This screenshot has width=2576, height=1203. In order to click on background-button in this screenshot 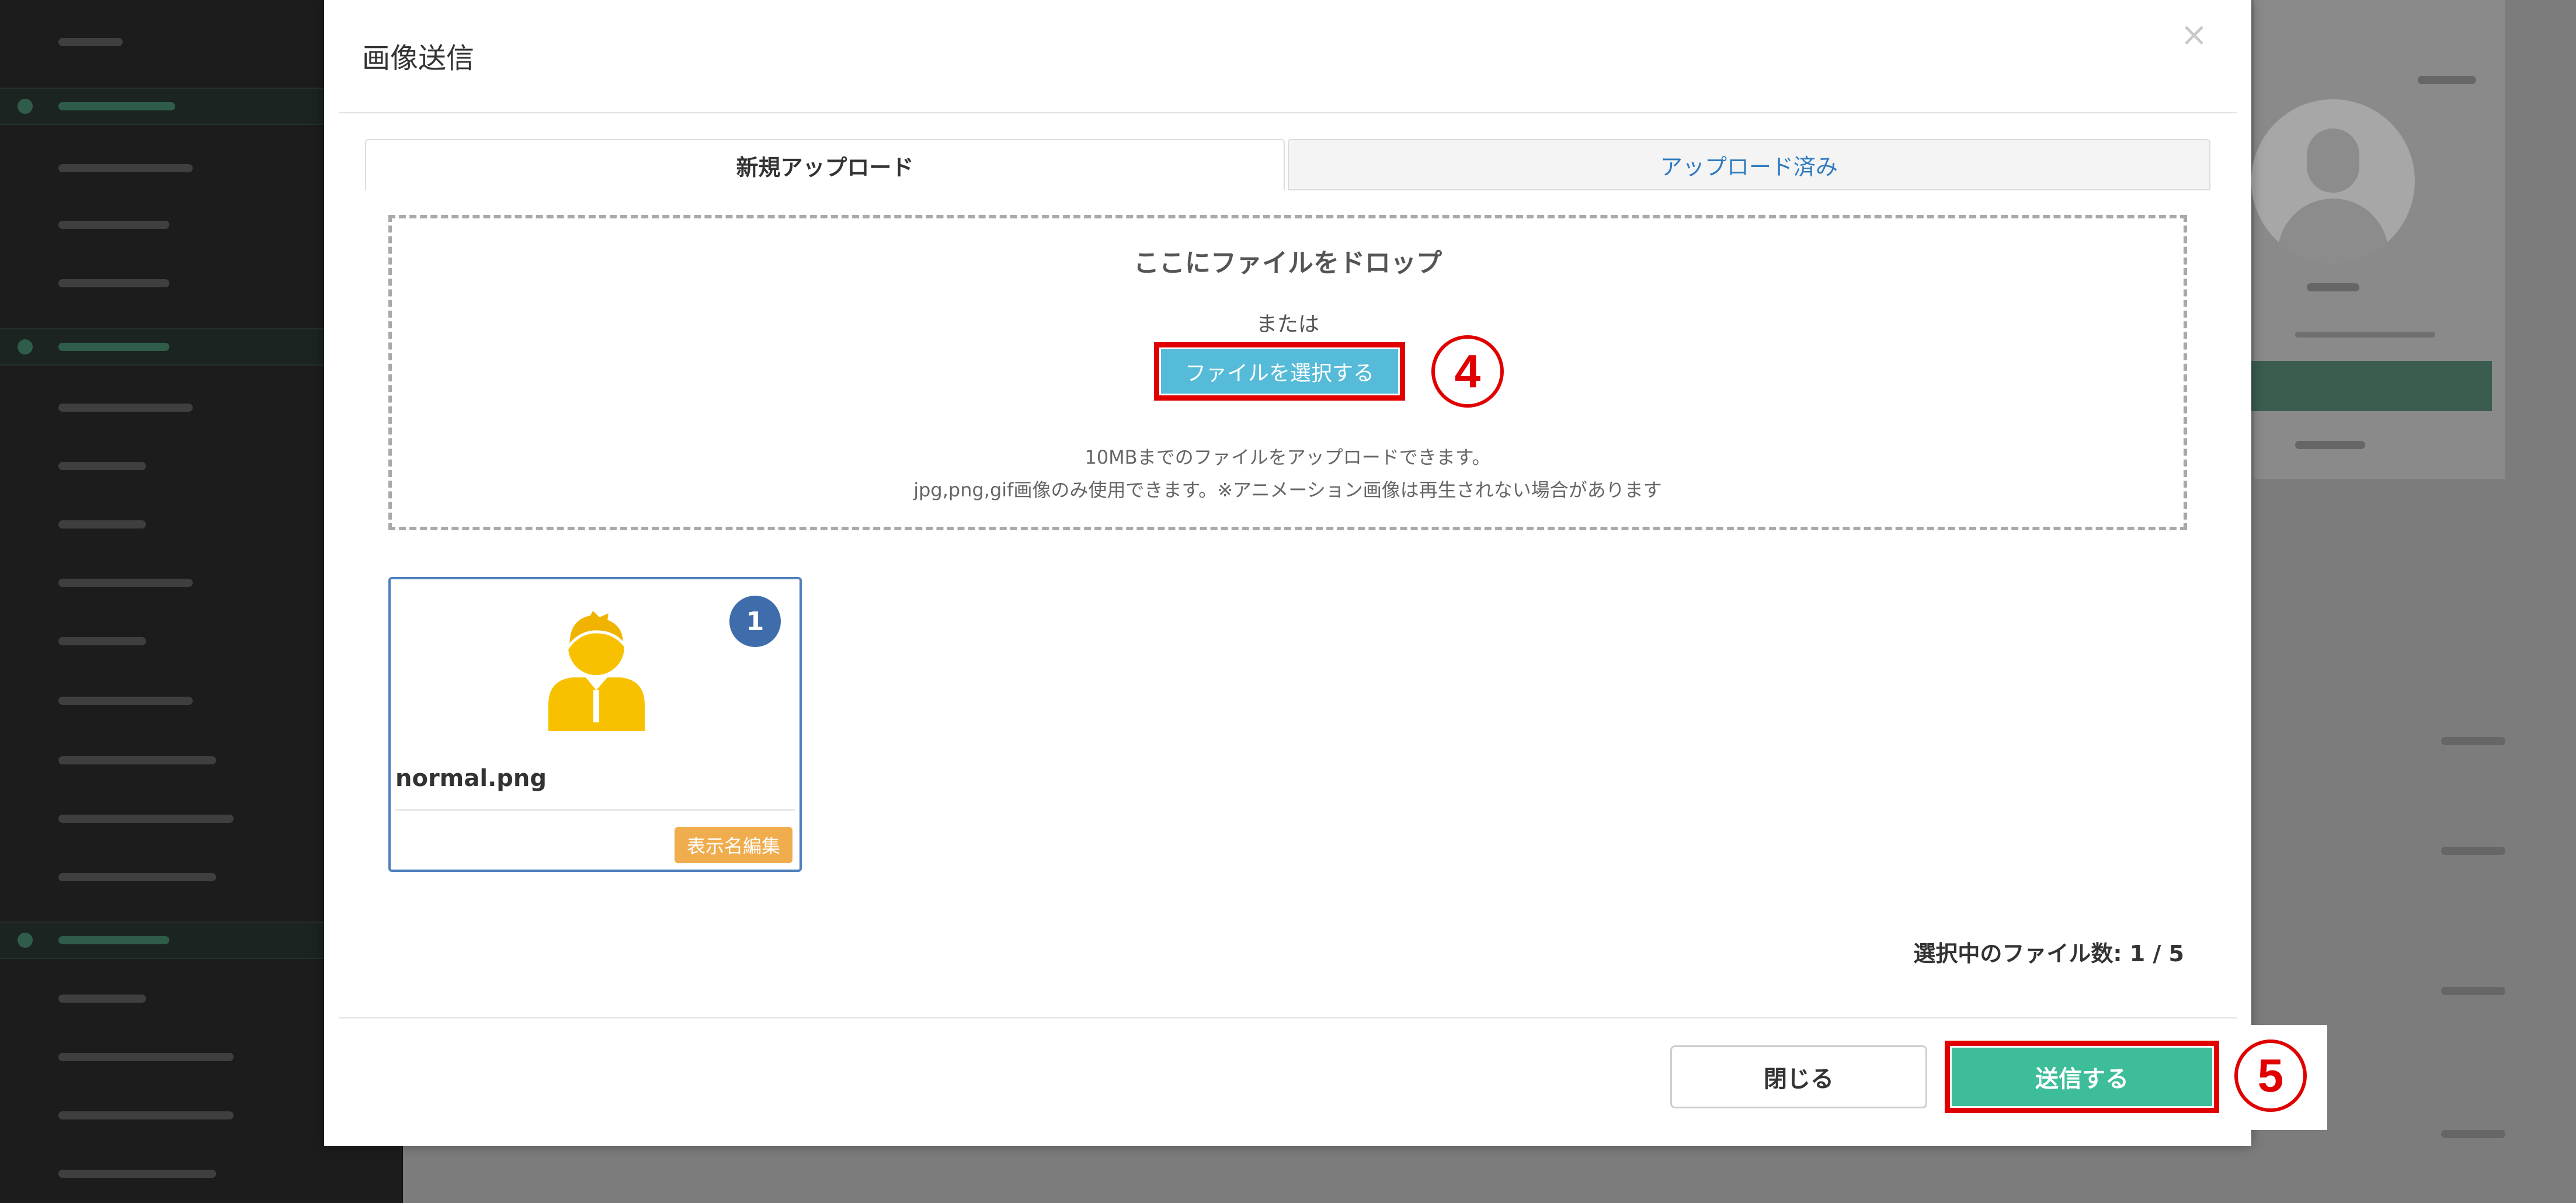, I will do `click(2372, 386)`.